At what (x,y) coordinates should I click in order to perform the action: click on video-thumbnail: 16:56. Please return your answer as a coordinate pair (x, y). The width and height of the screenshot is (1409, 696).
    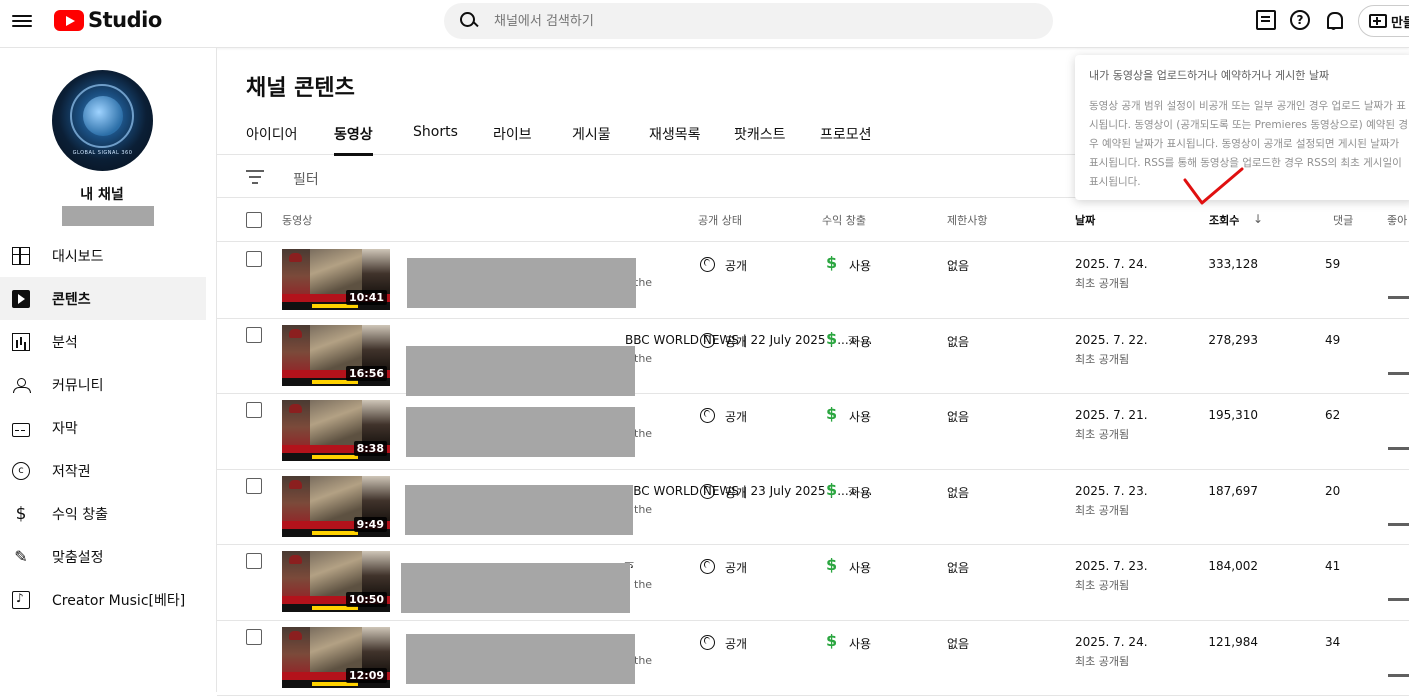
    Looking at the image, I should click on (336, 355).